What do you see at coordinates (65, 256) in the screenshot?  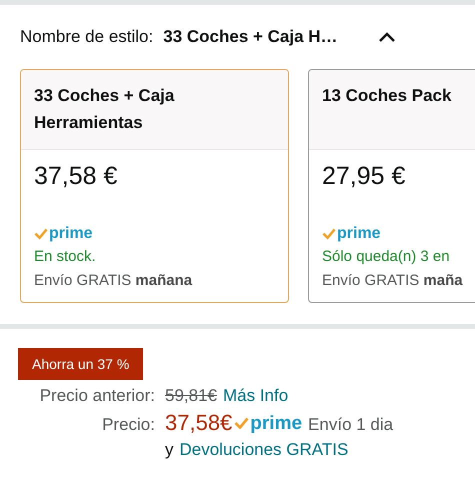 I see `availability-text: En stock.` at bounding box center [65, 256].